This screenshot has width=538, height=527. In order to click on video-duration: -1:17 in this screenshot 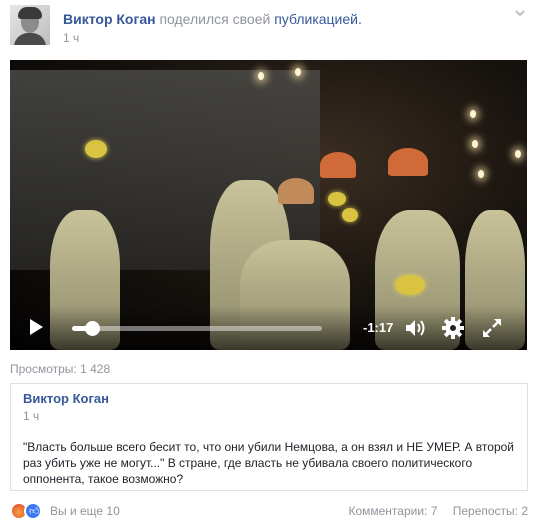, I will do `click(378, 327)`.